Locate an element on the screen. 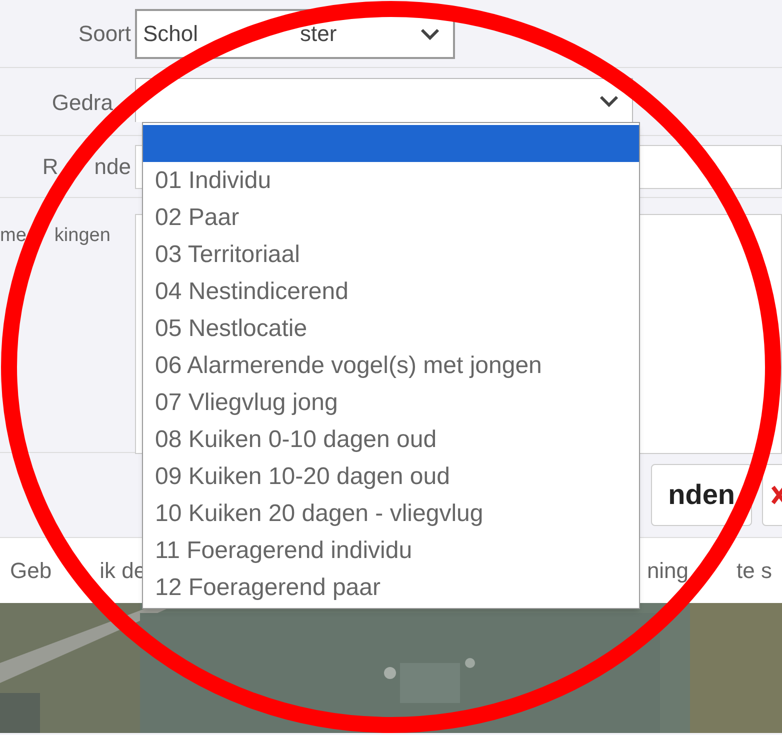  dropdown-option: 08 Kuiken 0-10 dagen oud is located at coordinates (391, 439).